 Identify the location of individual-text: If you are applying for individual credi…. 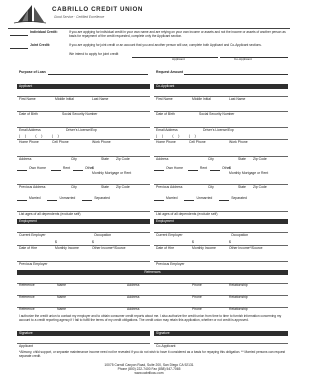
(177, 34).